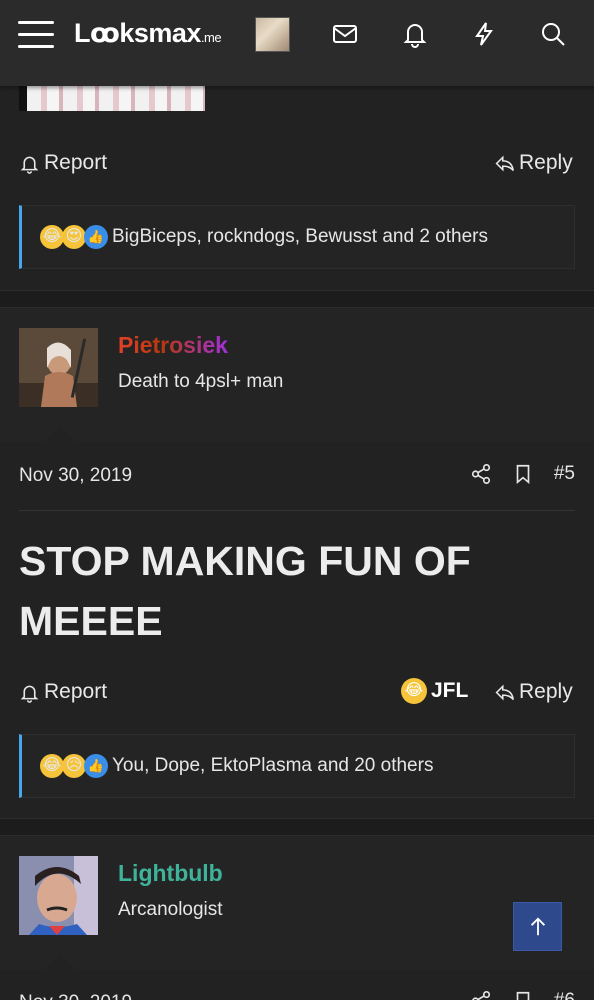 Image resolution: width=594 pixels, height=1000 pixels. I want to click on reaction-emojis: 😂 😍 👍, so click(74, 237).